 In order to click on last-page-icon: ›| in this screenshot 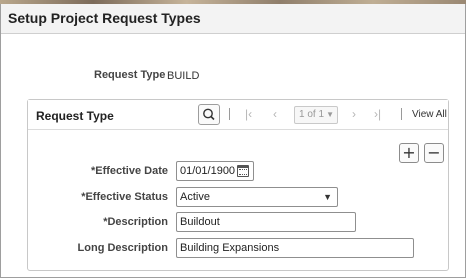, I will do `click(377, 114)`.